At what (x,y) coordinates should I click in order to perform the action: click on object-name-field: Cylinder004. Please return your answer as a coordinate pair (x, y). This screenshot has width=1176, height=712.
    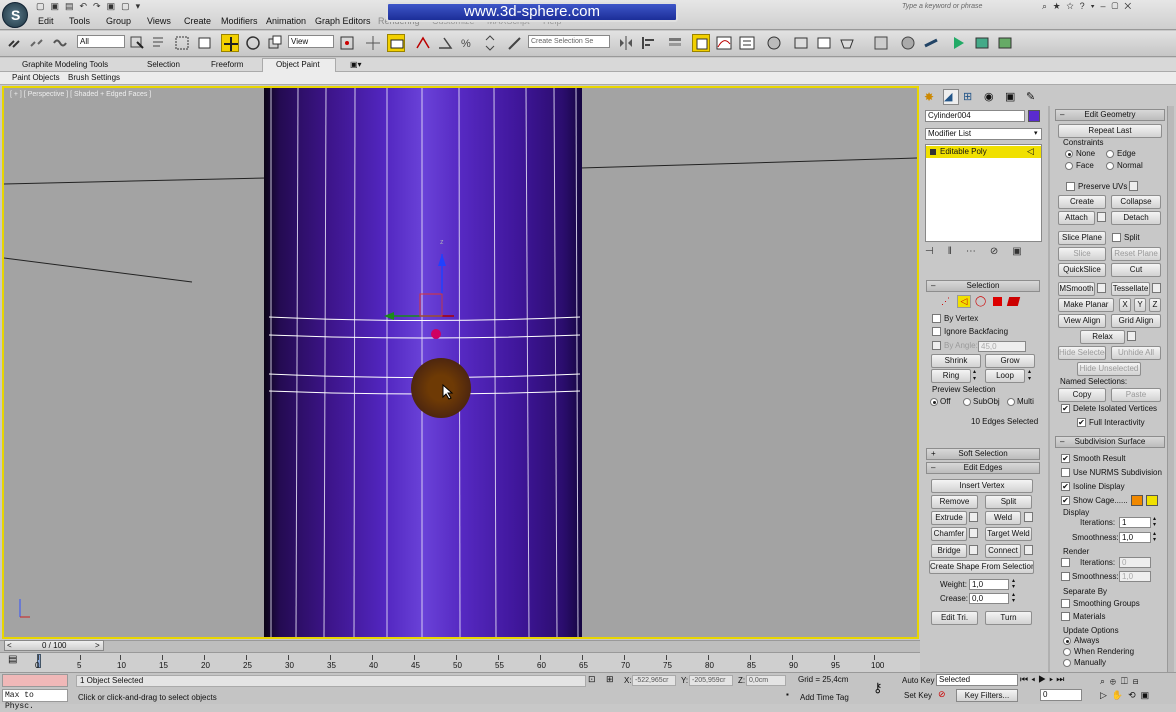
    Looking at the image, I should click on (975, 116).